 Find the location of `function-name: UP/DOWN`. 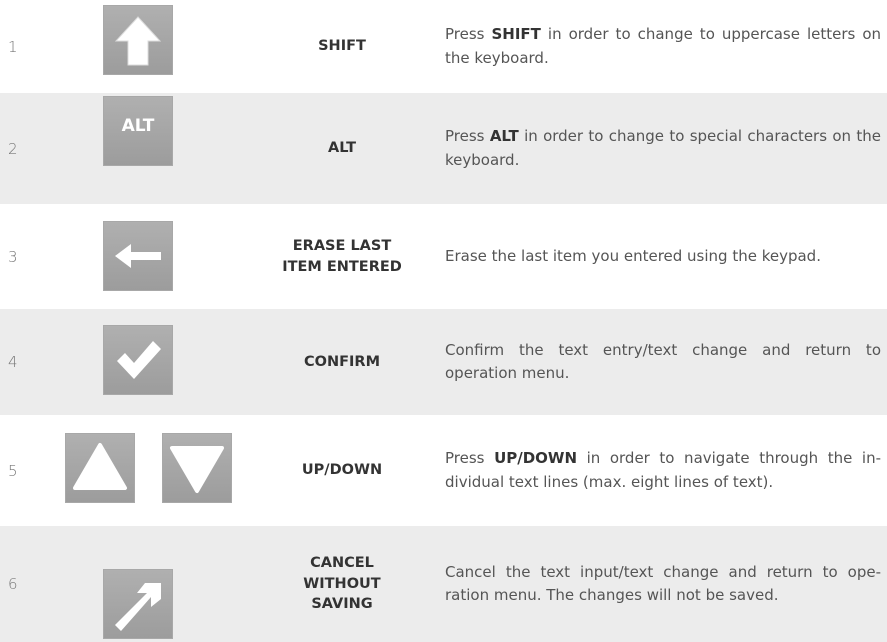

function-name: UP/DOWN is located at coordinates (342, 470).